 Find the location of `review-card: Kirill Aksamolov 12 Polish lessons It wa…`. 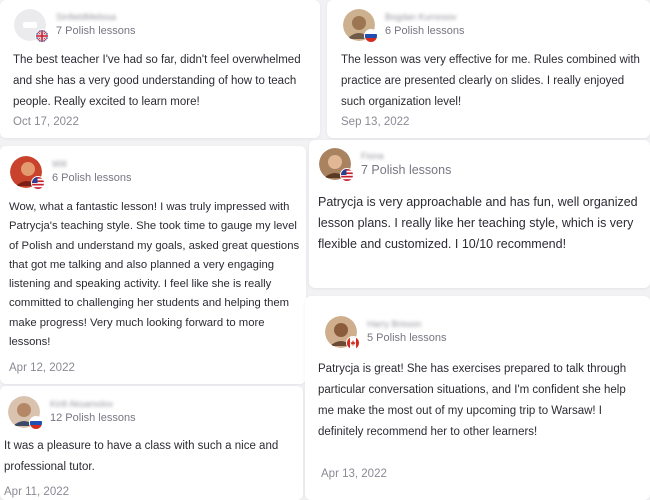

review-card: Kirill Aksamolov 12 Polish lessons It wa… is located at coordinates (151, 443).